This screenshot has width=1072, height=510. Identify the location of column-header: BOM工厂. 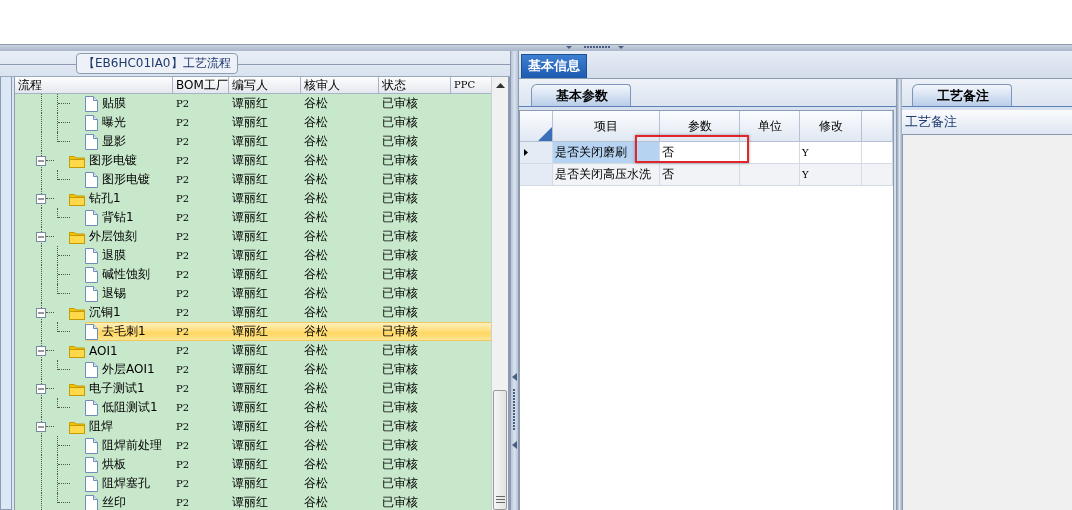
(200, 85).